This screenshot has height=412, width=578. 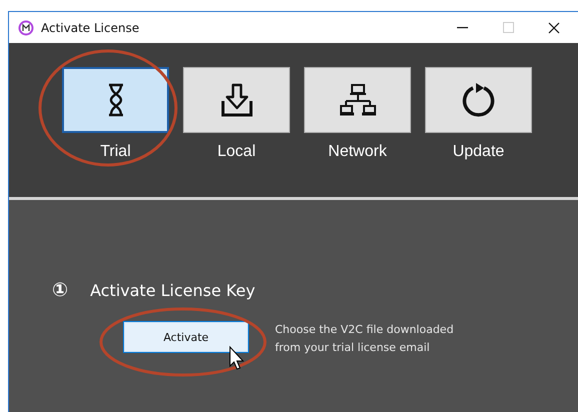 I want to click on network-icon, so click(x=358, y=100).